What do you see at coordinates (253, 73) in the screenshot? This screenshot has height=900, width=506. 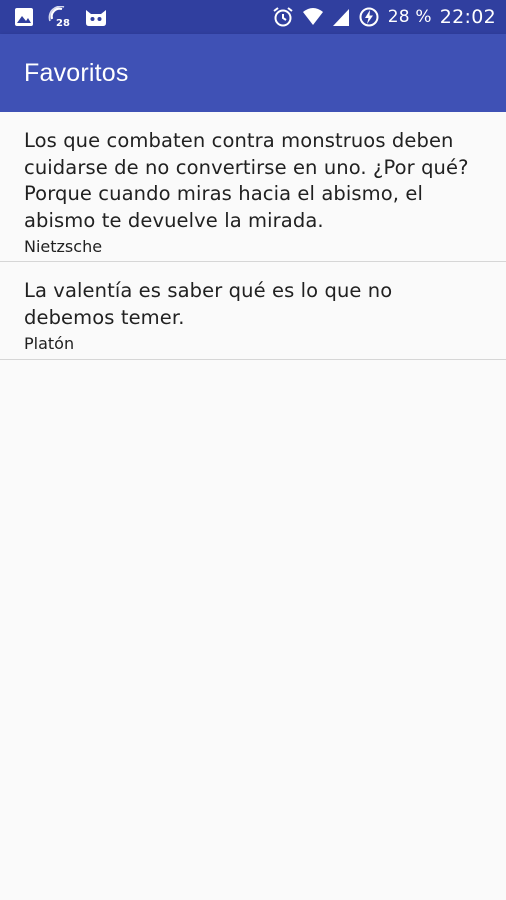 I see `app-bar: Favoritos` at bounding box center [253, 73].